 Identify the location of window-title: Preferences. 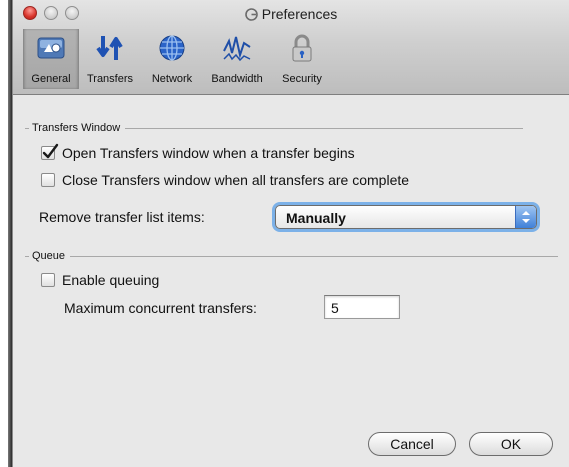
(291, 14).